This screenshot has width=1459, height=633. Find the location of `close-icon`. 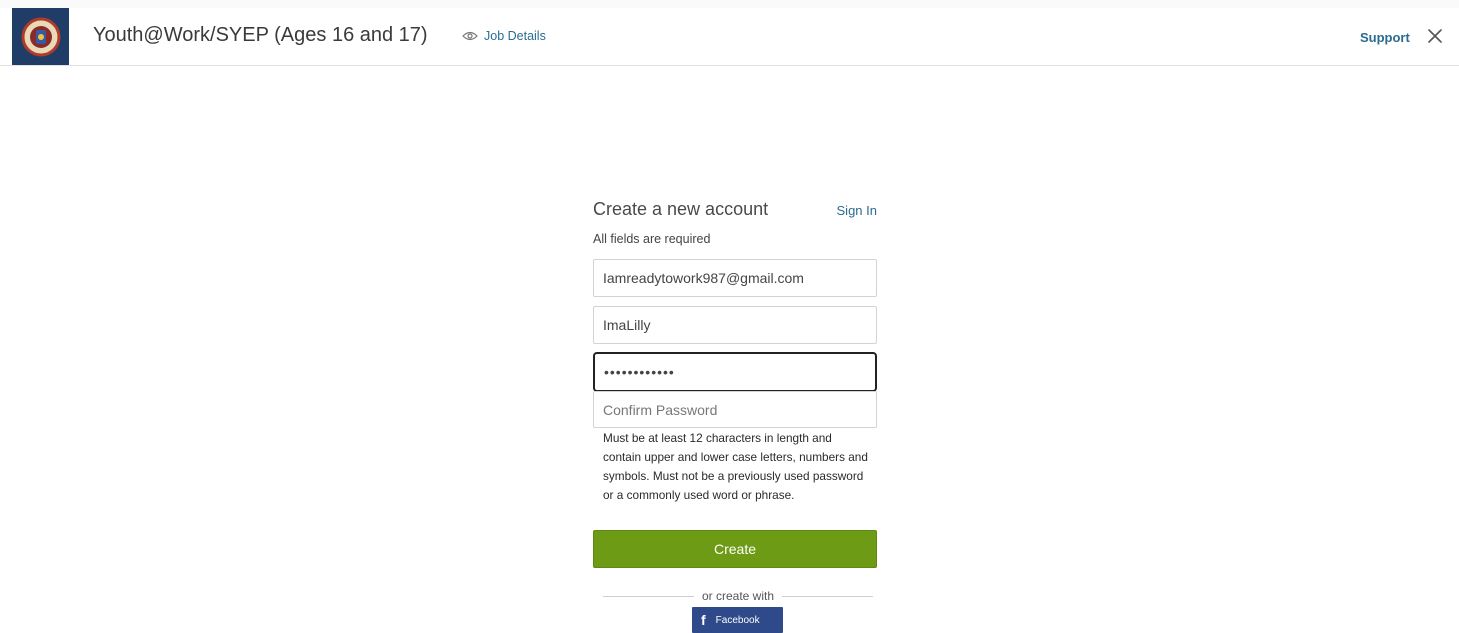

close-icon is located at coordinates (1435, 36).